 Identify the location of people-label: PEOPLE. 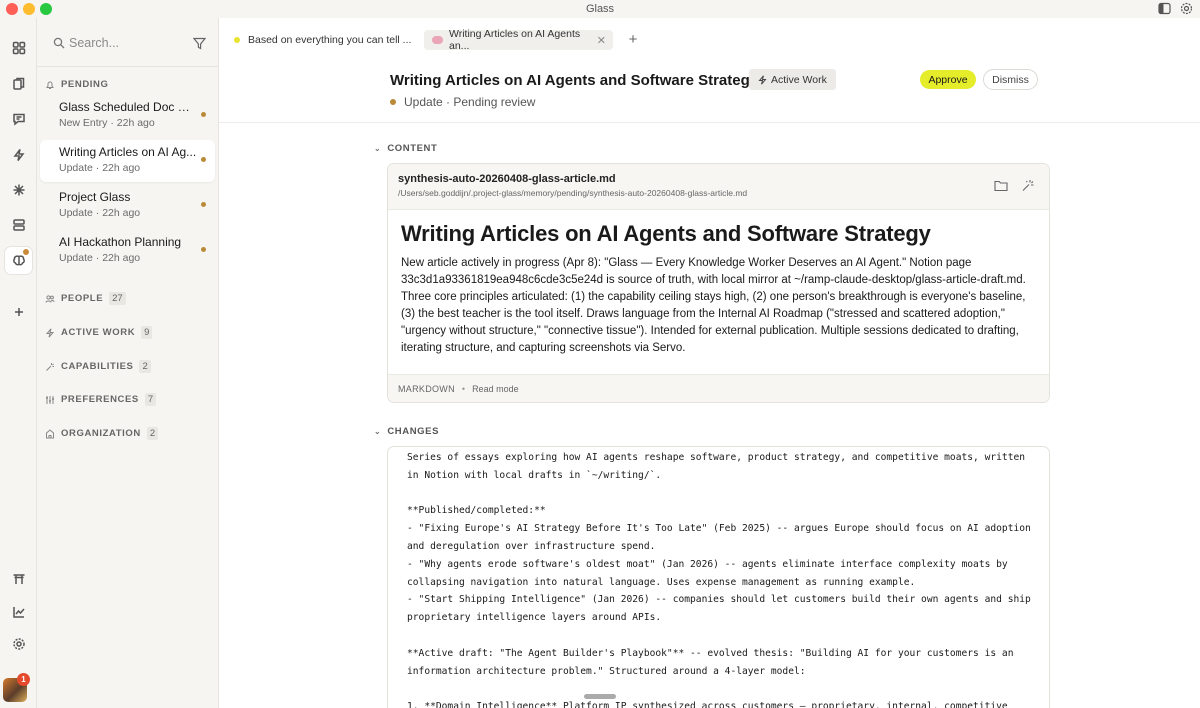
(82, 298).